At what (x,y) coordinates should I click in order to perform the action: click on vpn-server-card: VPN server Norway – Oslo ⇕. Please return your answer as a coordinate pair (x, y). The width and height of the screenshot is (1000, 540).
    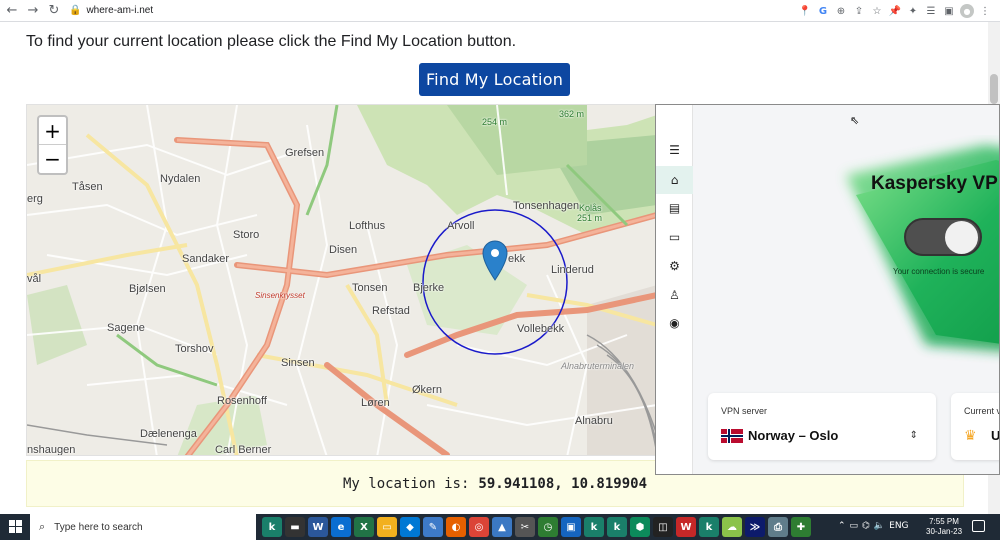
    Looking at the image, I should click on (822, 426).